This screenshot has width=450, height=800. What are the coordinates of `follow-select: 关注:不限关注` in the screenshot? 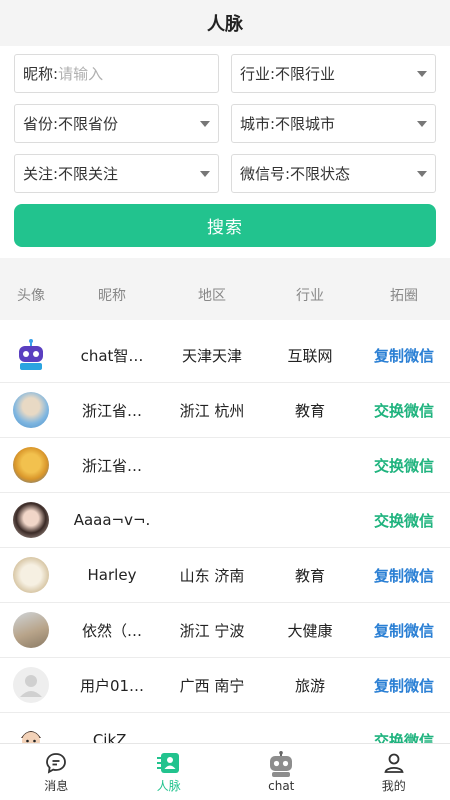 It's located at (116, 173).